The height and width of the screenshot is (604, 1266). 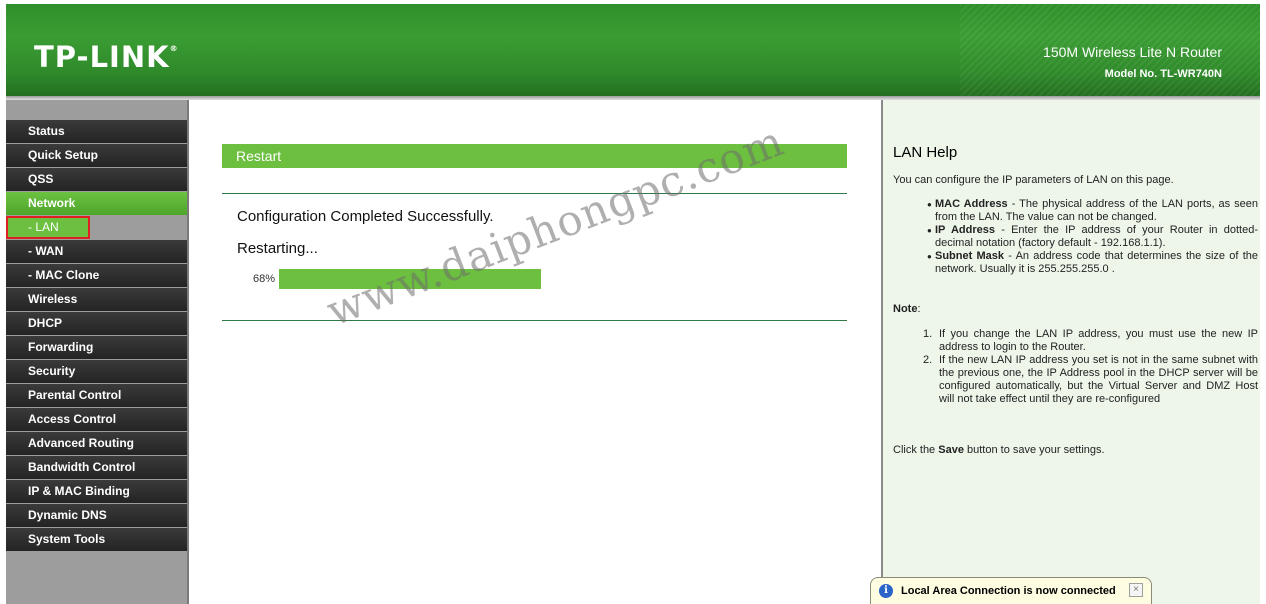 I want to click on close-icon: ×, so click(x=1136, y=590).